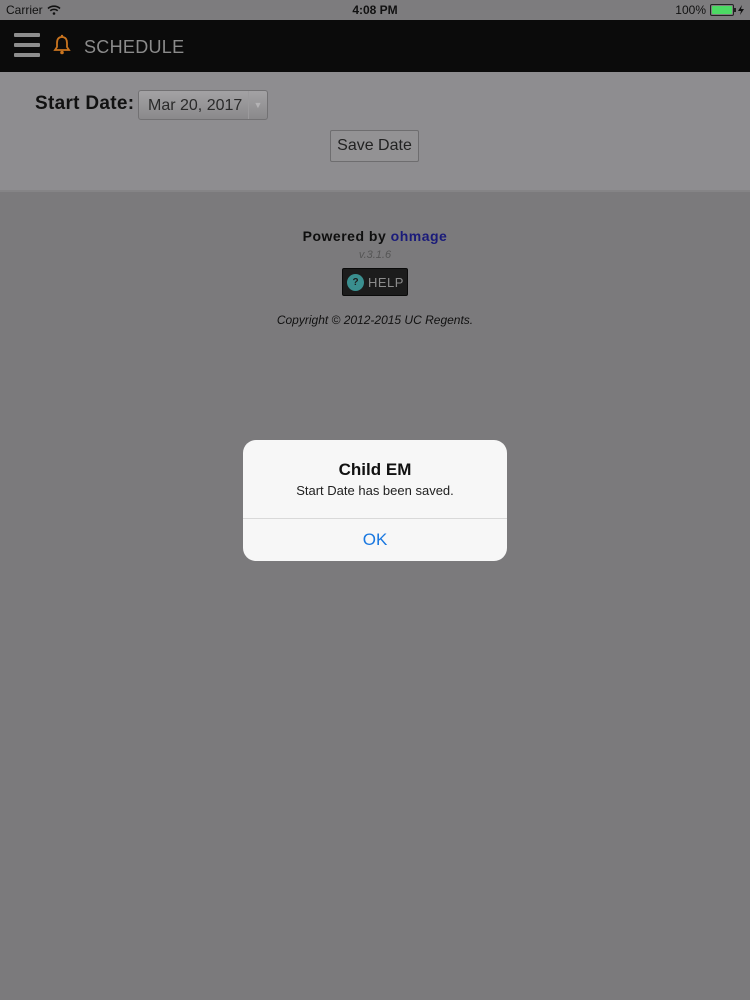 This screenshot has width=750, height=1000. Describe the element at coordinates (723, 10) in the screenshot. I see `battery-icon` at that location.